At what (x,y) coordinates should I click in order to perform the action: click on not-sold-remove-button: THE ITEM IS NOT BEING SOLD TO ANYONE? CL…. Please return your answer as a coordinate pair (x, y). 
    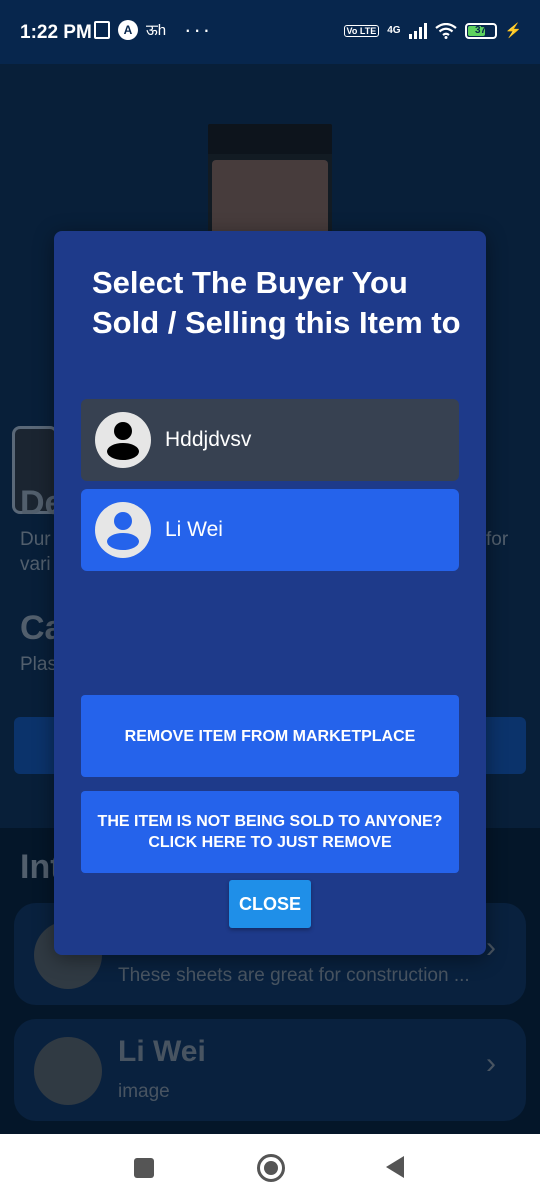
    Looking at the image, I should click on (270, 832).